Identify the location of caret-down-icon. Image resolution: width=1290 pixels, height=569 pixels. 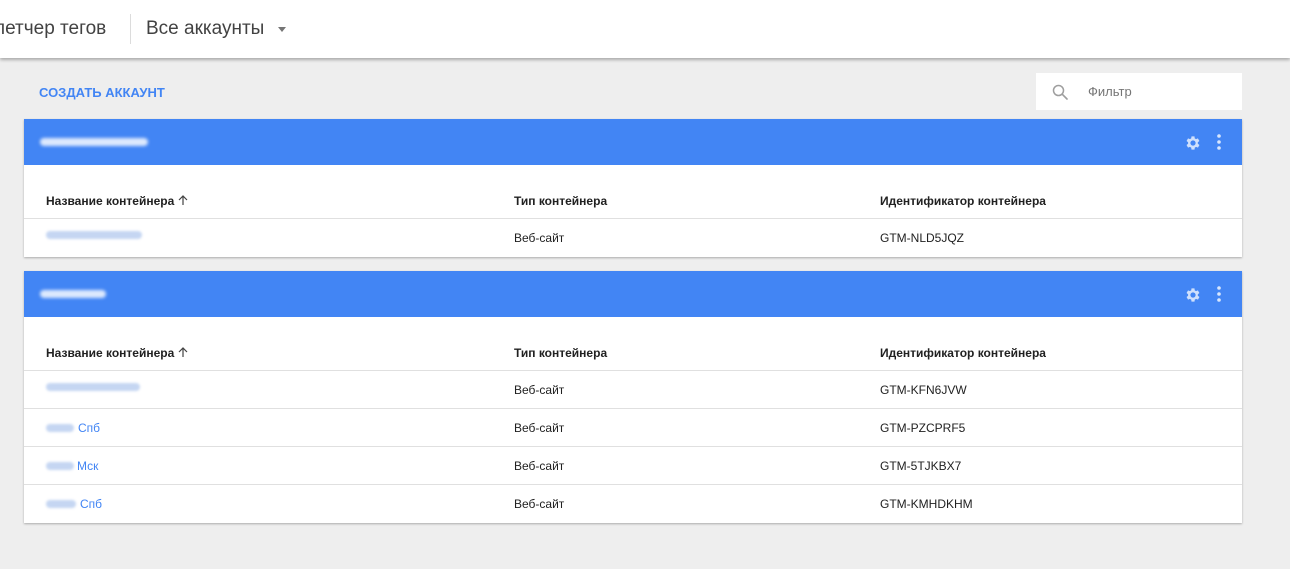
(282, 29).